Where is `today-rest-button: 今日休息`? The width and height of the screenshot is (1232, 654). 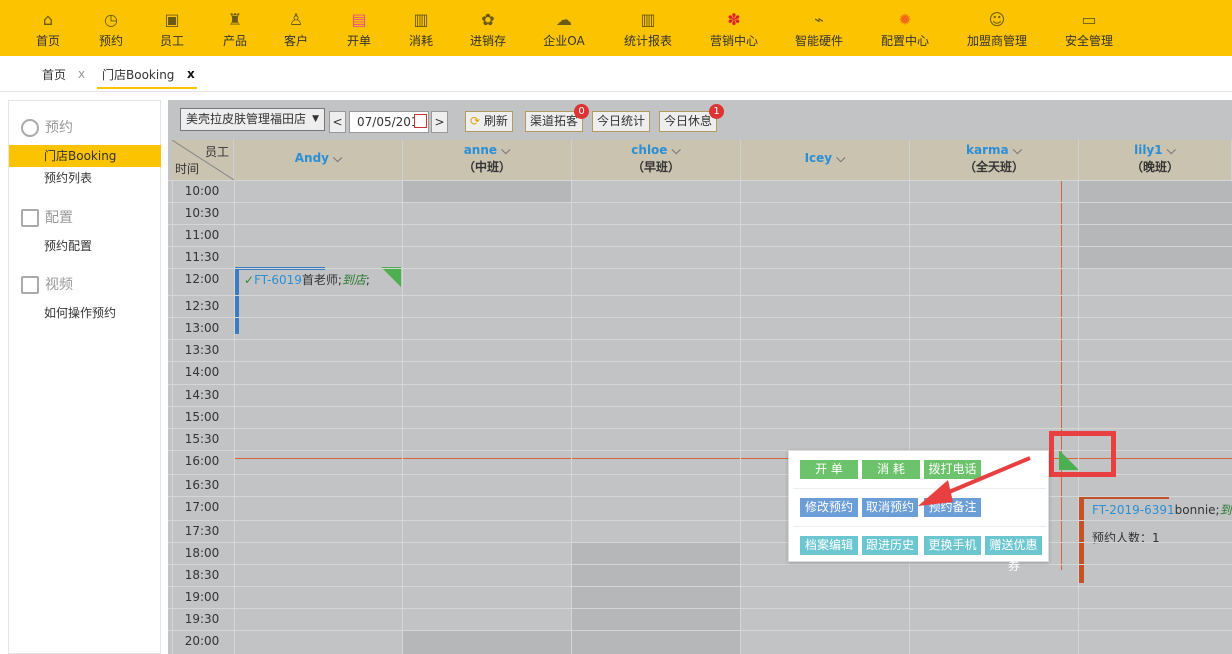 today-rest-button: 今日休息 is located at coordinates (688, 121).